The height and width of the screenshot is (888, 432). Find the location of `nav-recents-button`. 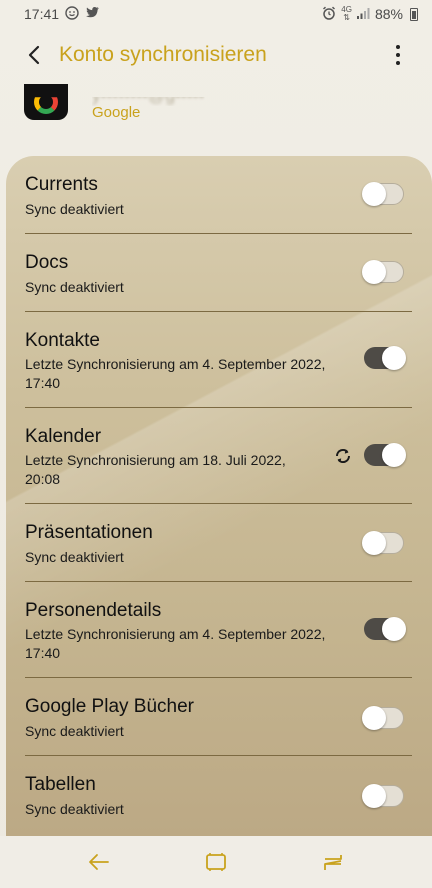

nav-recents-button is located at coordinates (333, 862).